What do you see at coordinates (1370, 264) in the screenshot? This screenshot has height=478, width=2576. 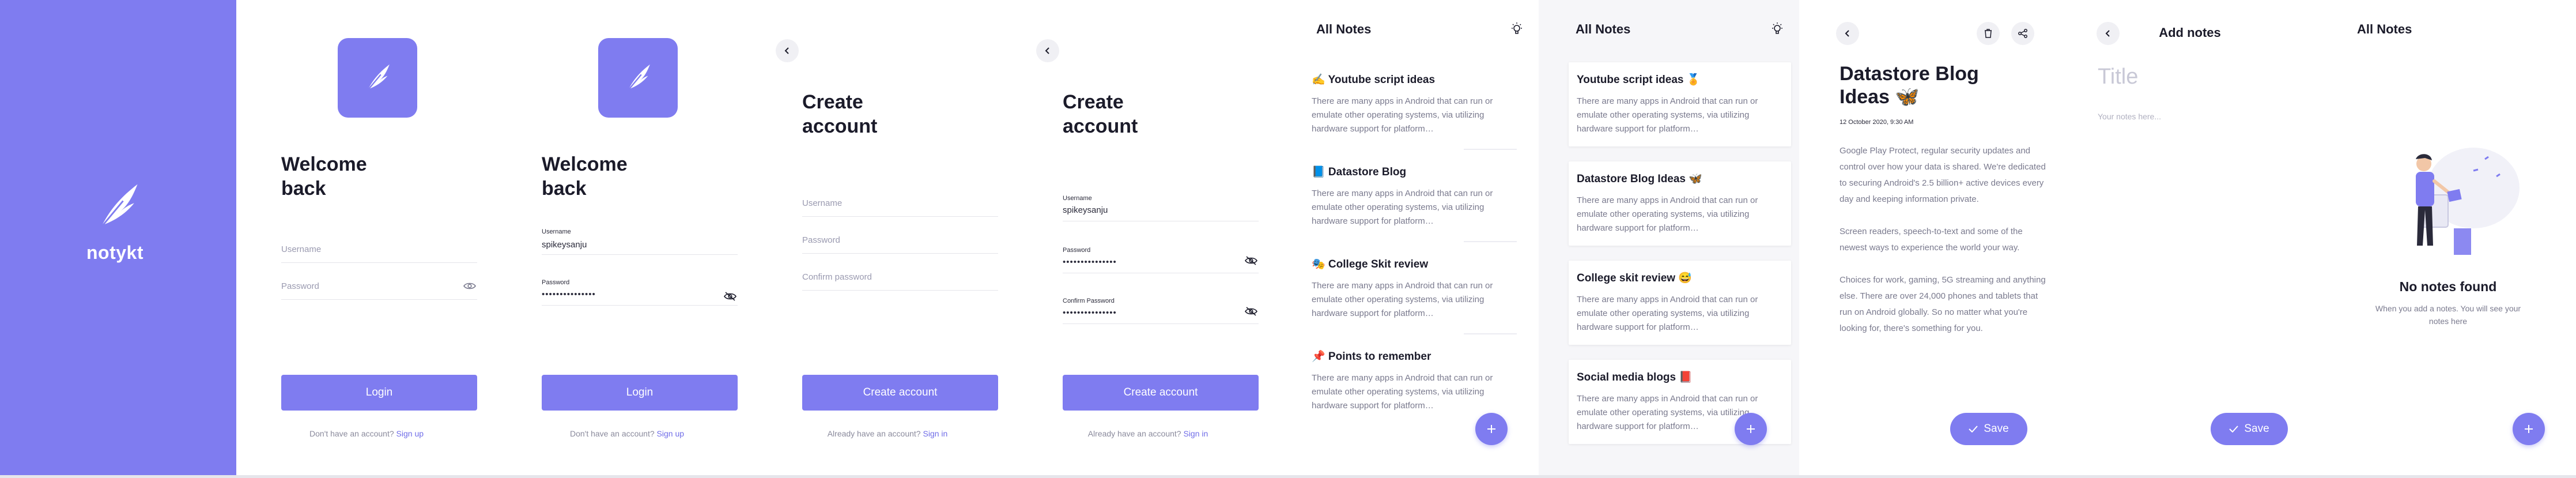 I see `note-title: 🎭 College Skit review` at bounding box center [1370, 264].